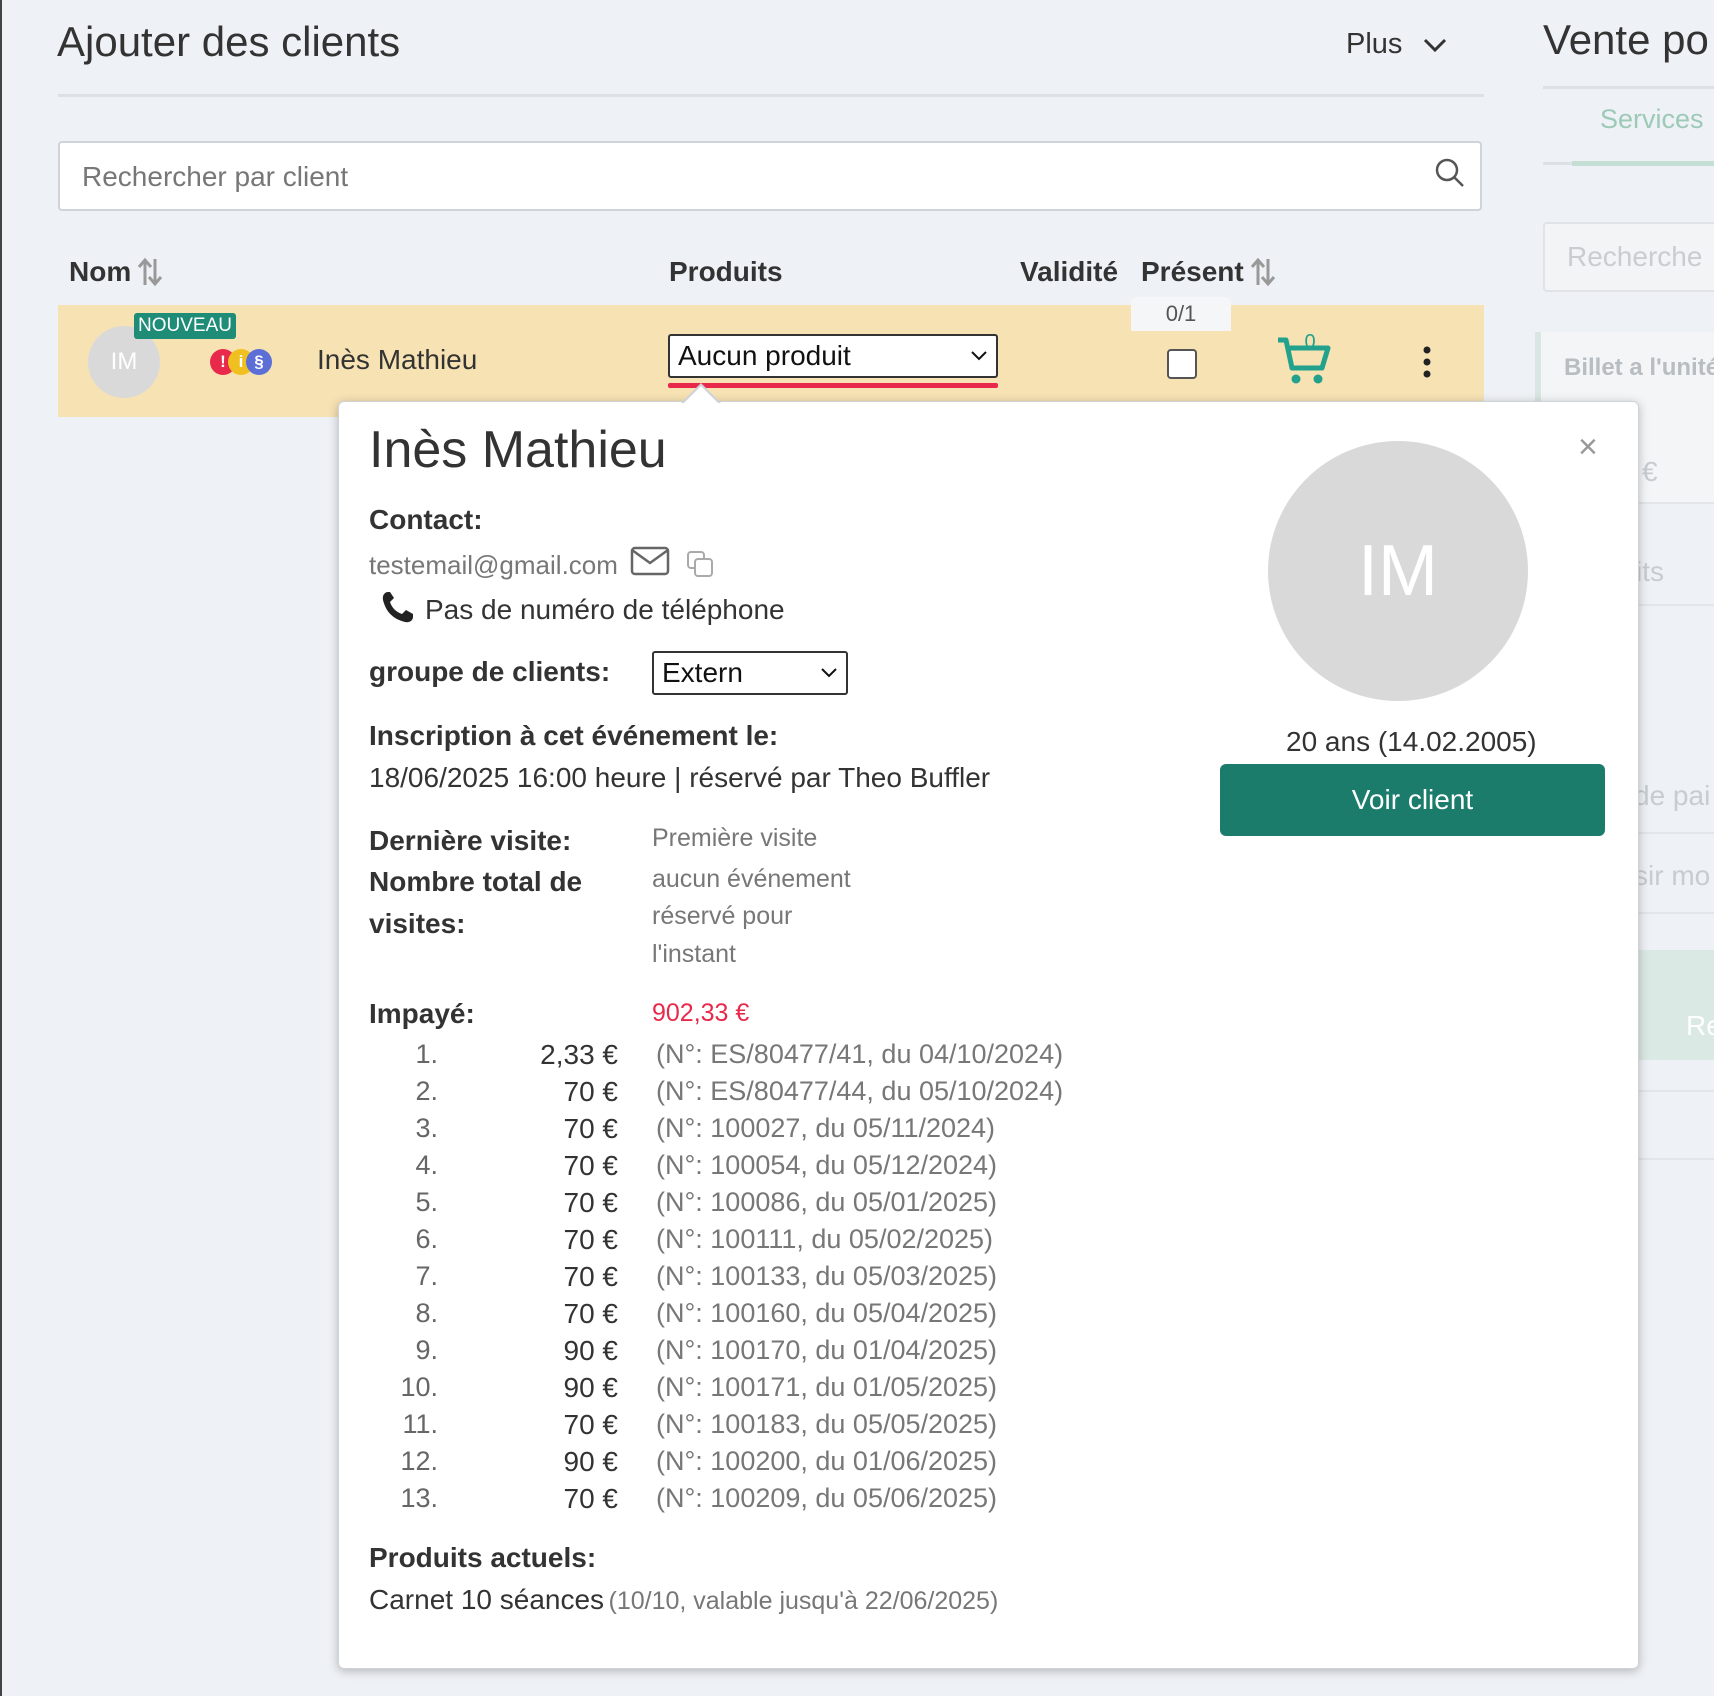  What do you see at coordinates (803, 1601) in the screenshot?
I see `current-product-detail: (10/10, valable jusqu'à 22/06/2025)` at bounding box center [803, 1601].